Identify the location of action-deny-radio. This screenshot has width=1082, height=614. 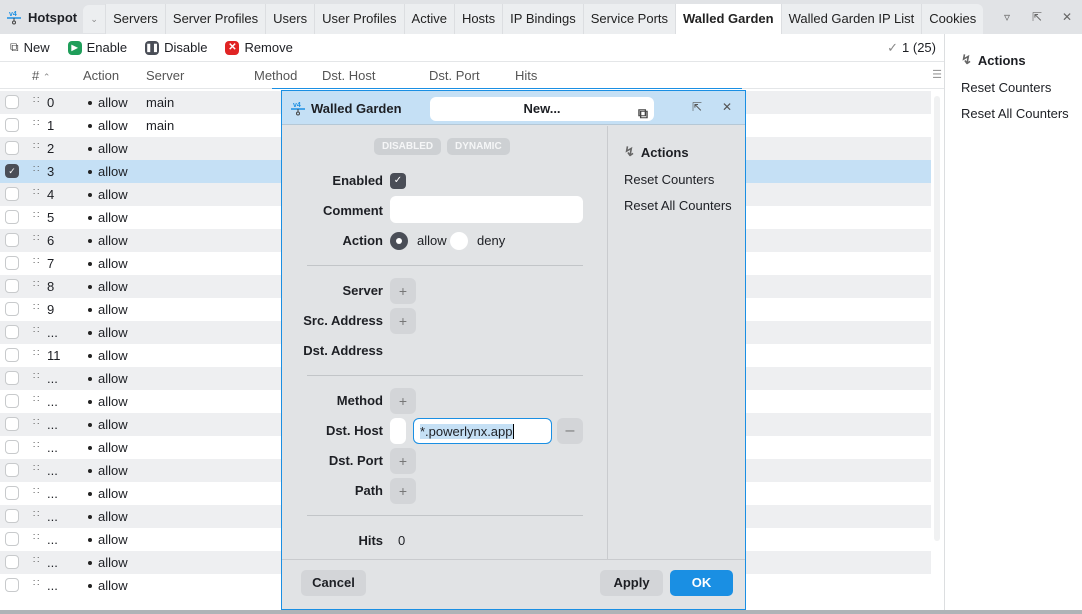
(459, 241).